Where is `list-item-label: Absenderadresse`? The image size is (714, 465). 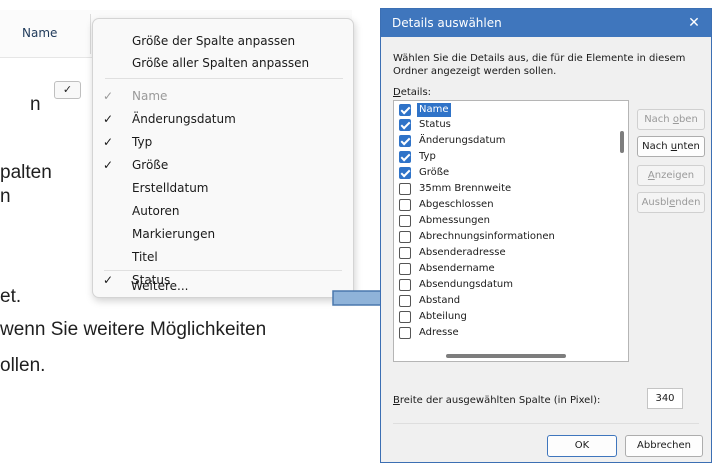
list-item-label: Absenderadresse is located at coordinates (462, 252).